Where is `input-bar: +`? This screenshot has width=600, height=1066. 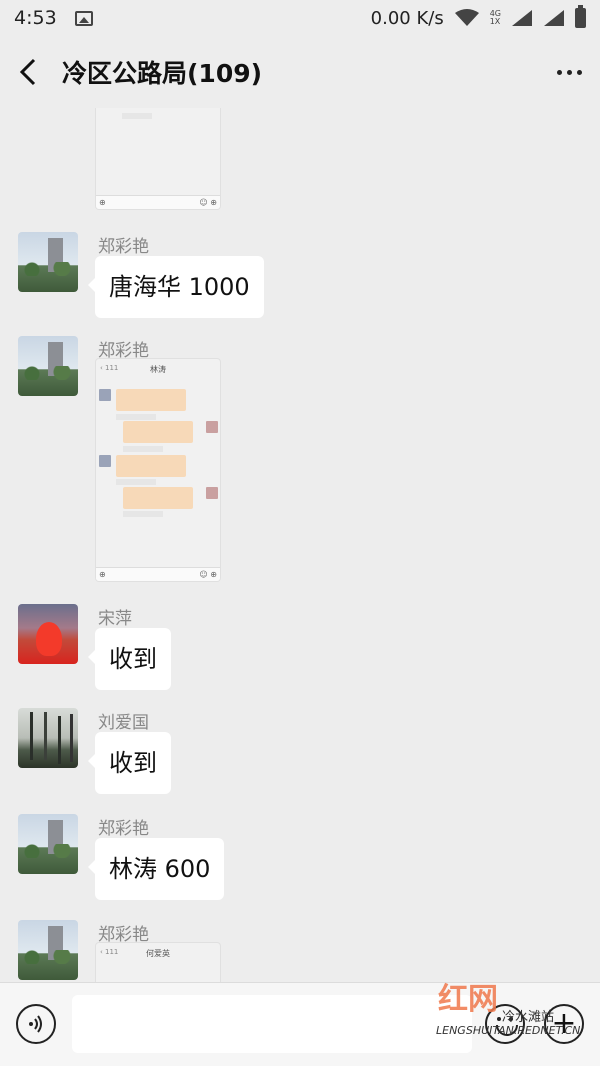
input-bar: + is located at coordinates (300, 1024).